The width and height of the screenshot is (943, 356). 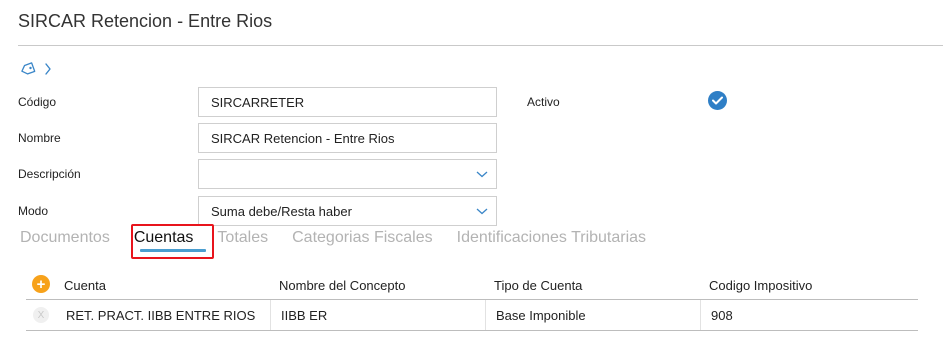 I want to click on tab-highlight-box, so click(x=172, y=241).